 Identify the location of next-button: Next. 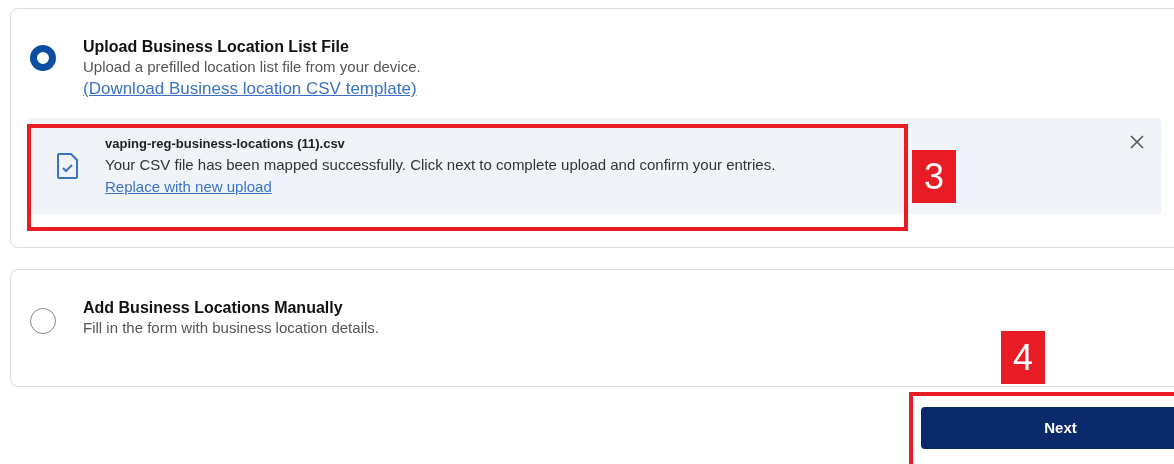
(1047, 428).